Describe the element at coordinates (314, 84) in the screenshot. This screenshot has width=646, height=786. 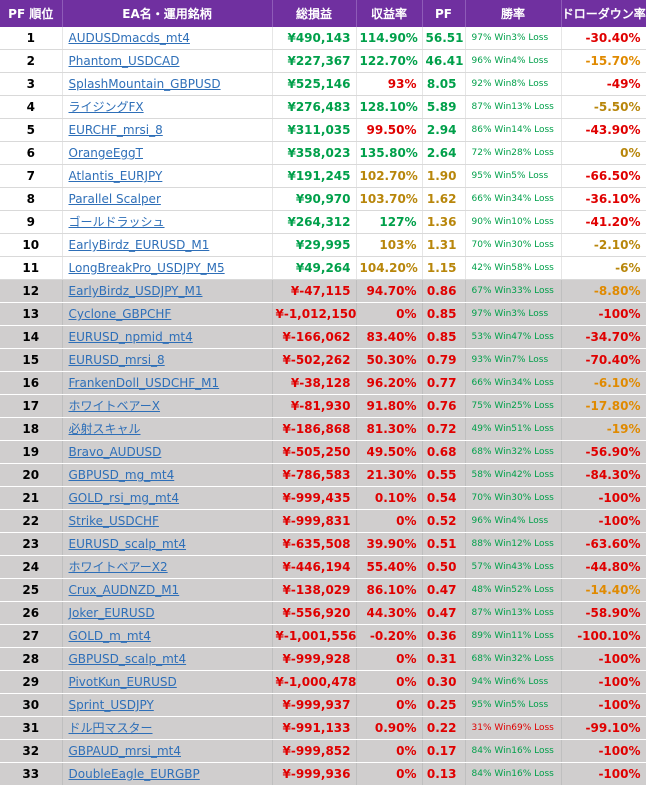
I see `profit-cell: ¥525,146` at that location.